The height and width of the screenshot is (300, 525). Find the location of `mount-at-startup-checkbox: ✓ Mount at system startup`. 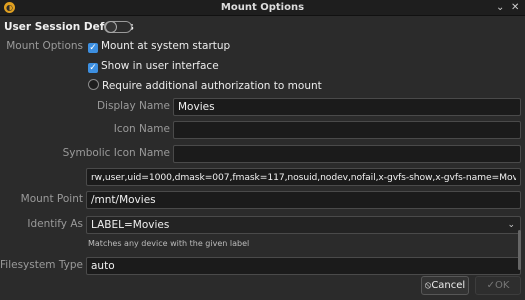

mount-at-startup-checkbox: ✓ Mount at system startup is located at coordinates (159, 46).